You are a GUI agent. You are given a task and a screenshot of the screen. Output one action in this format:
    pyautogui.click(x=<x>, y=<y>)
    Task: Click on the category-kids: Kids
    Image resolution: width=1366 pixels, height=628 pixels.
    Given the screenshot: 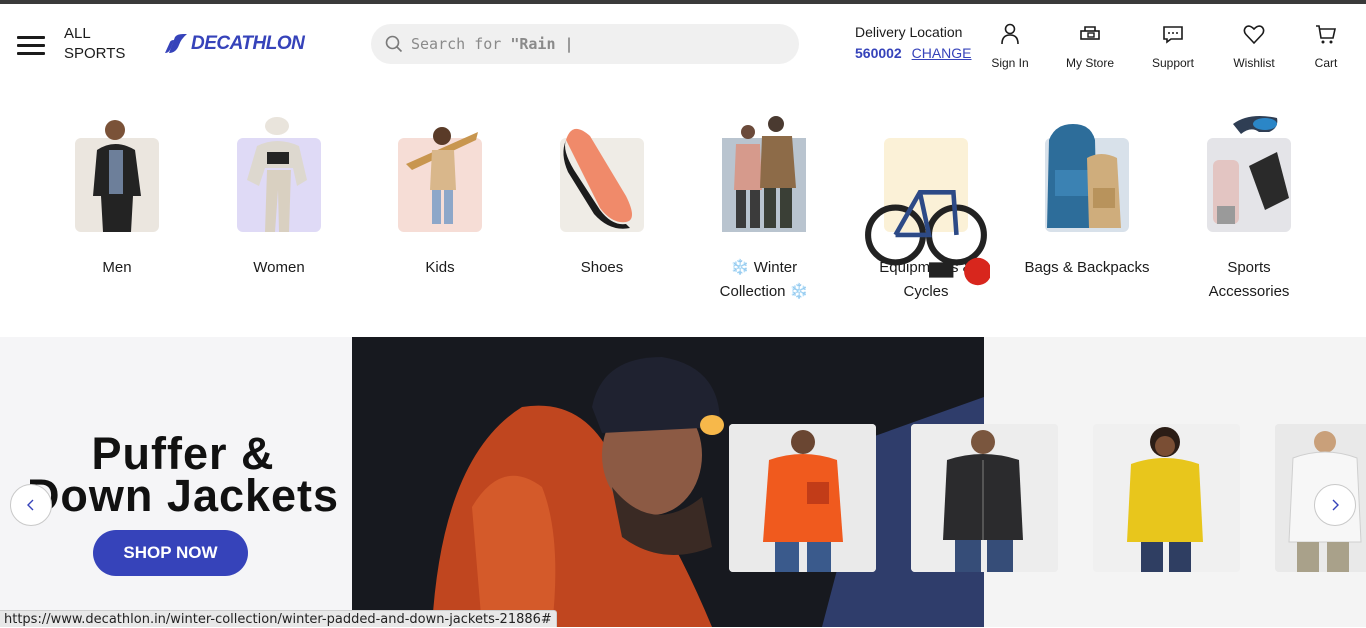 What is the action you would take?
    pyautogui.click(x=440, y=190)
    